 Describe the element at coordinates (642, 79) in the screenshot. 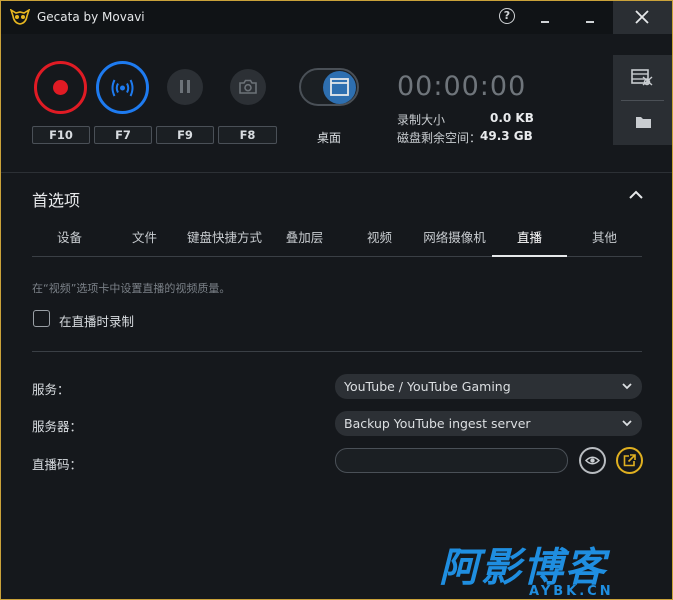

I see `video-editor-icon` at that location.